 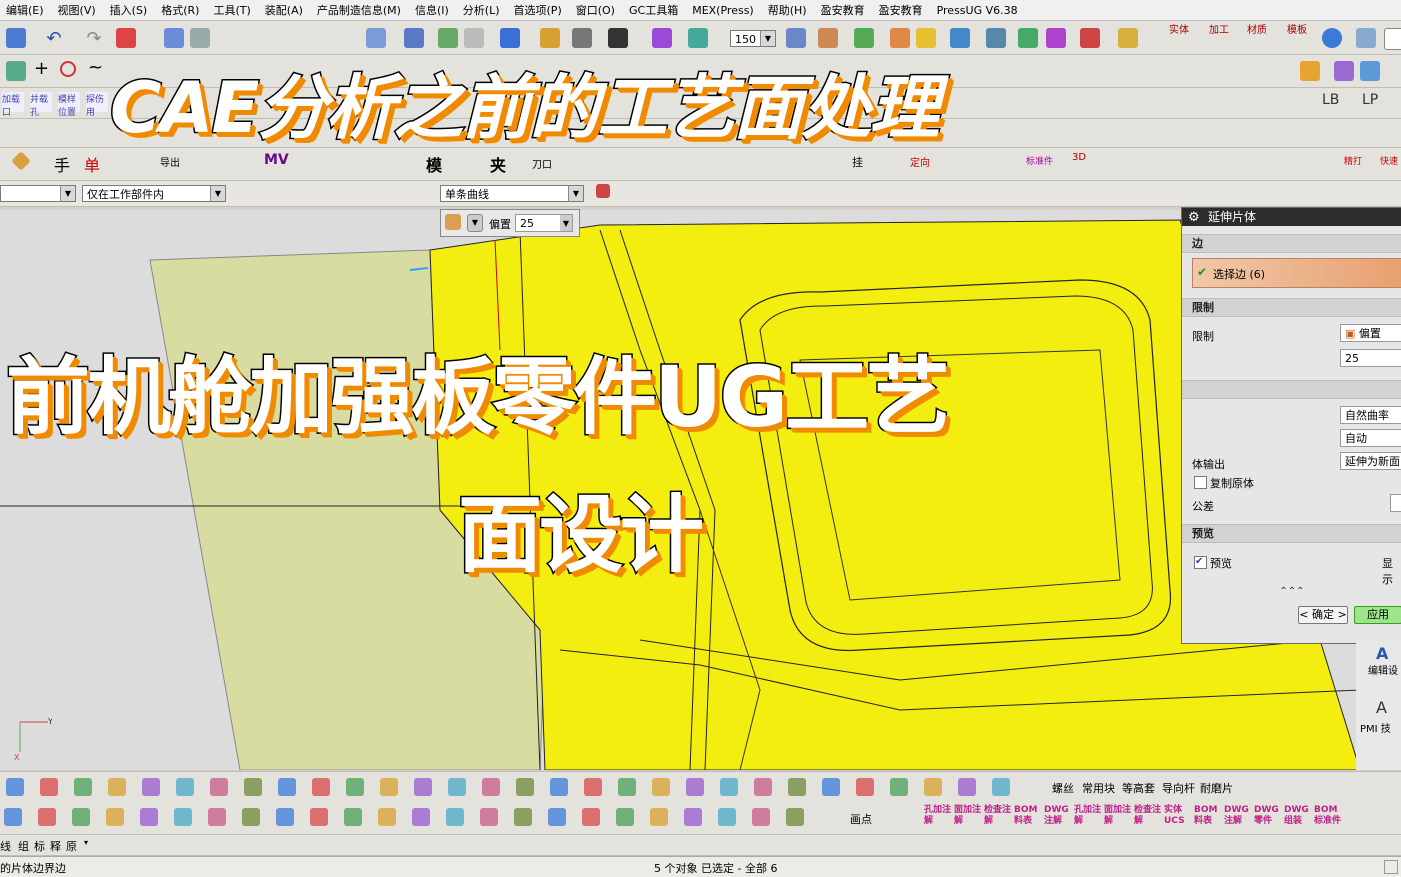 What do you see at coordinates (861, 819) in the screenshot?
I see `draw-point-button: 画点` at bounding box center [861, 819].